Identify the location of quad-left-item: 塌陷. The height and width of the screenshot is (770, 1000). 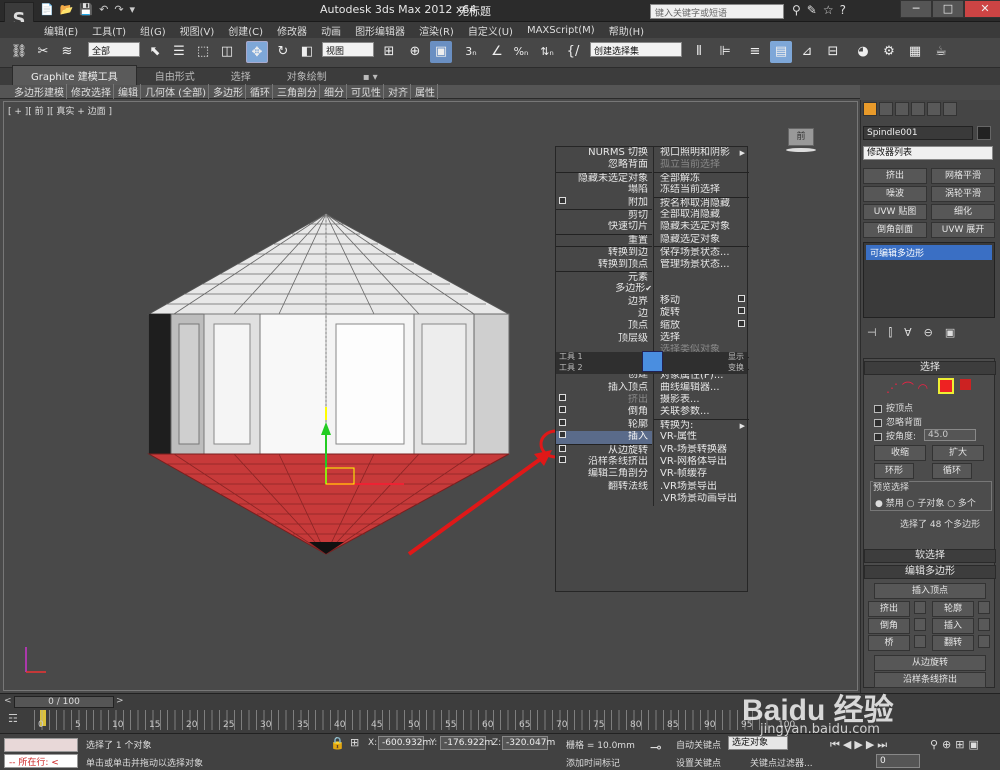
(604, 190).